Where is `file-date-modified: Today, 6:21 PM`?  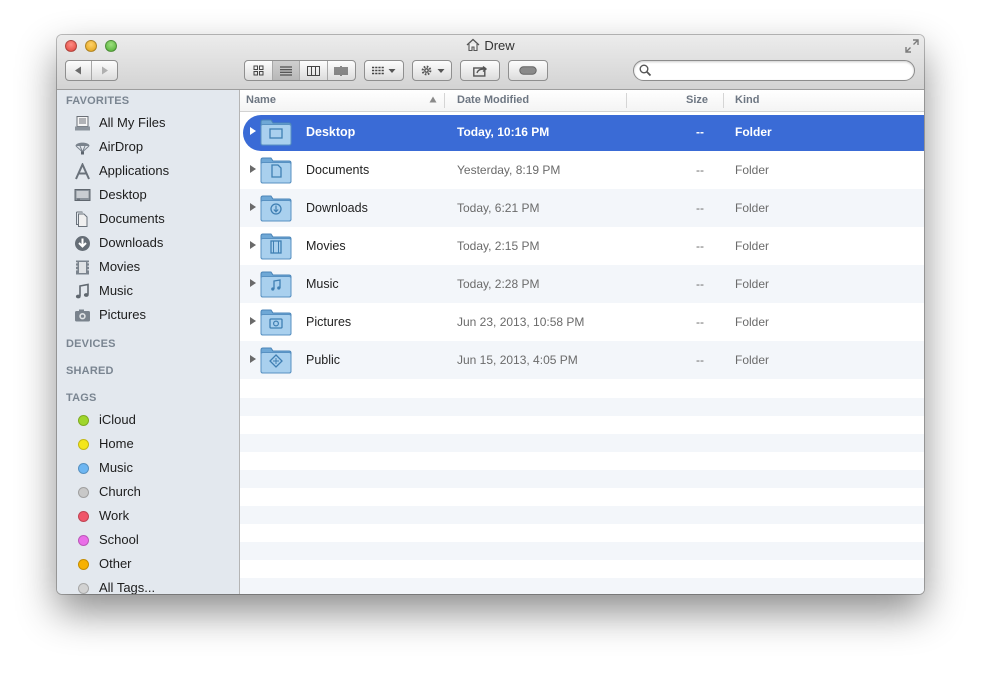
file-date-modified: Today, 6:21 PM is located at coordinates (498, 208).